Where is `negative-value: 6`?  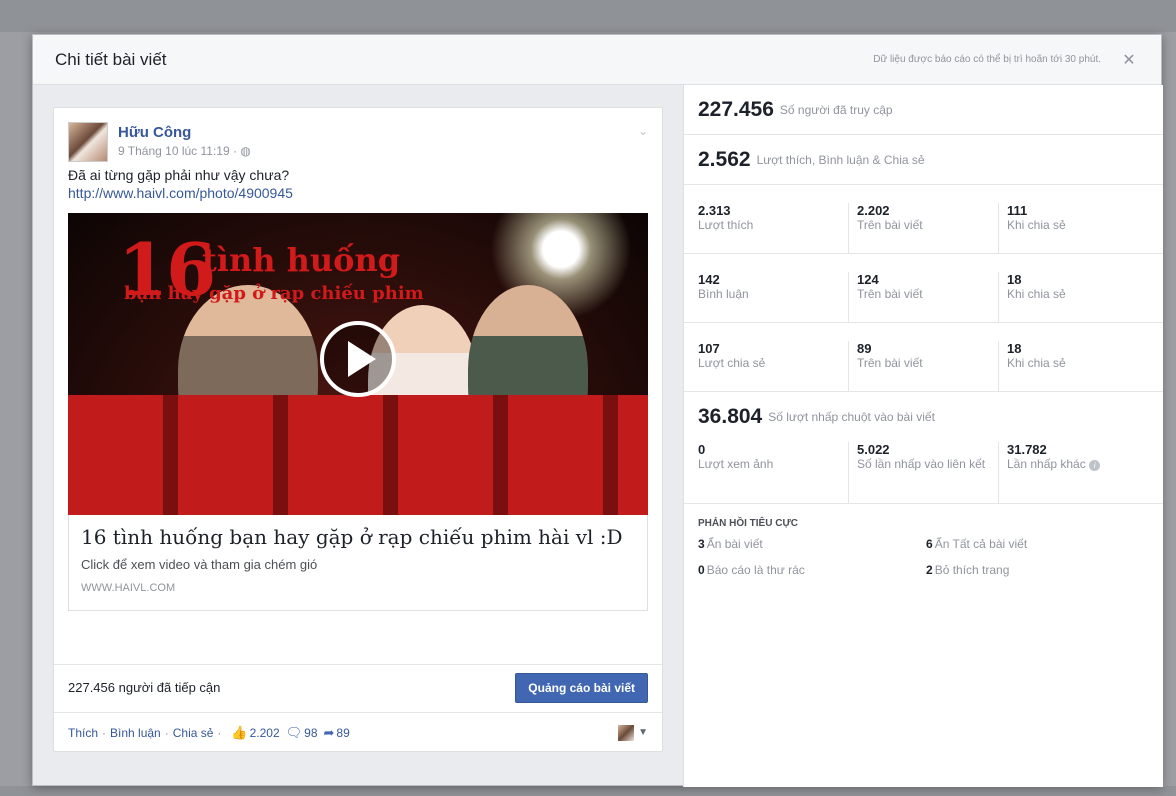 negative-value: 6 is located at coordinates (929, 544).